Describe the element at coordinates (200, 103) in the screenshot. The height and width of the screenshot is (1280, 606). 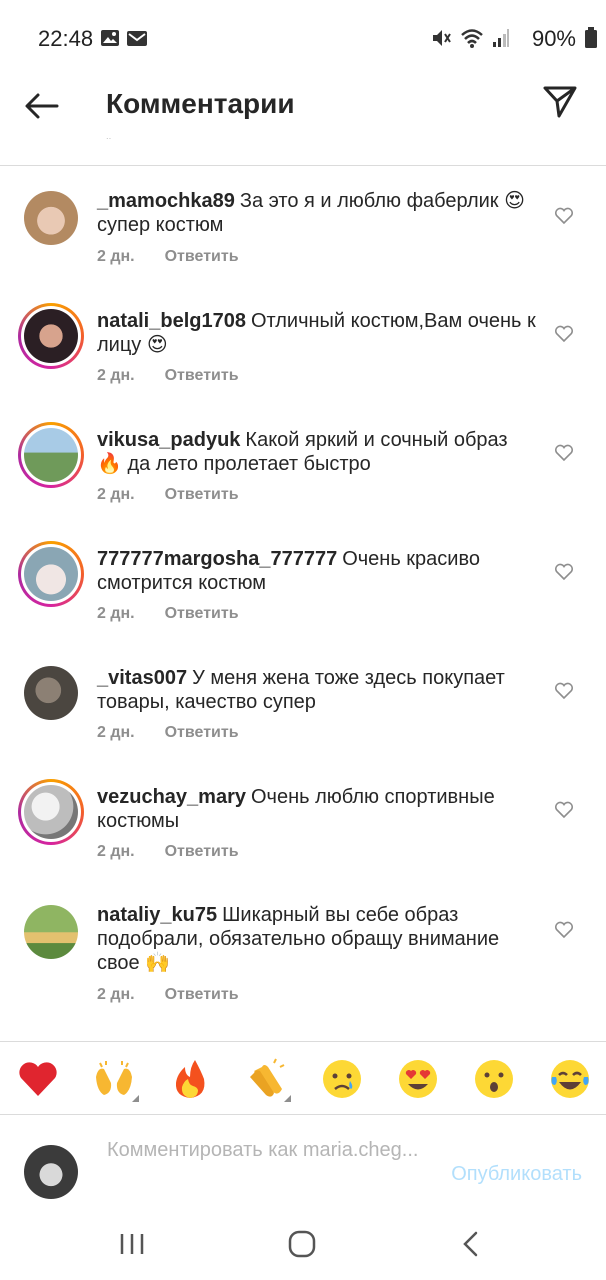
I see `page-title: Комментарии` at that location.